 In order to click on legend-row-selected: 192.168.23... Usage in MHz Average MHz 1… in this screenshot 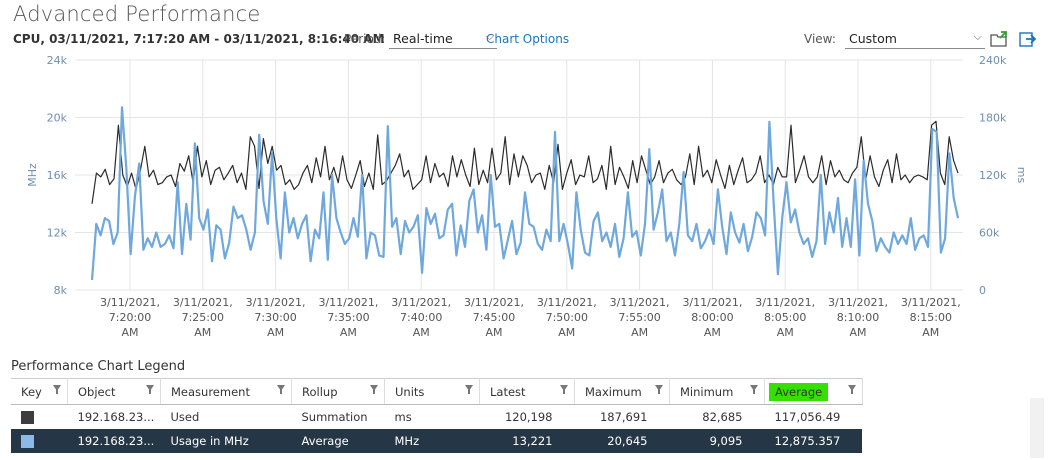, I will do `click(437, 441)`.